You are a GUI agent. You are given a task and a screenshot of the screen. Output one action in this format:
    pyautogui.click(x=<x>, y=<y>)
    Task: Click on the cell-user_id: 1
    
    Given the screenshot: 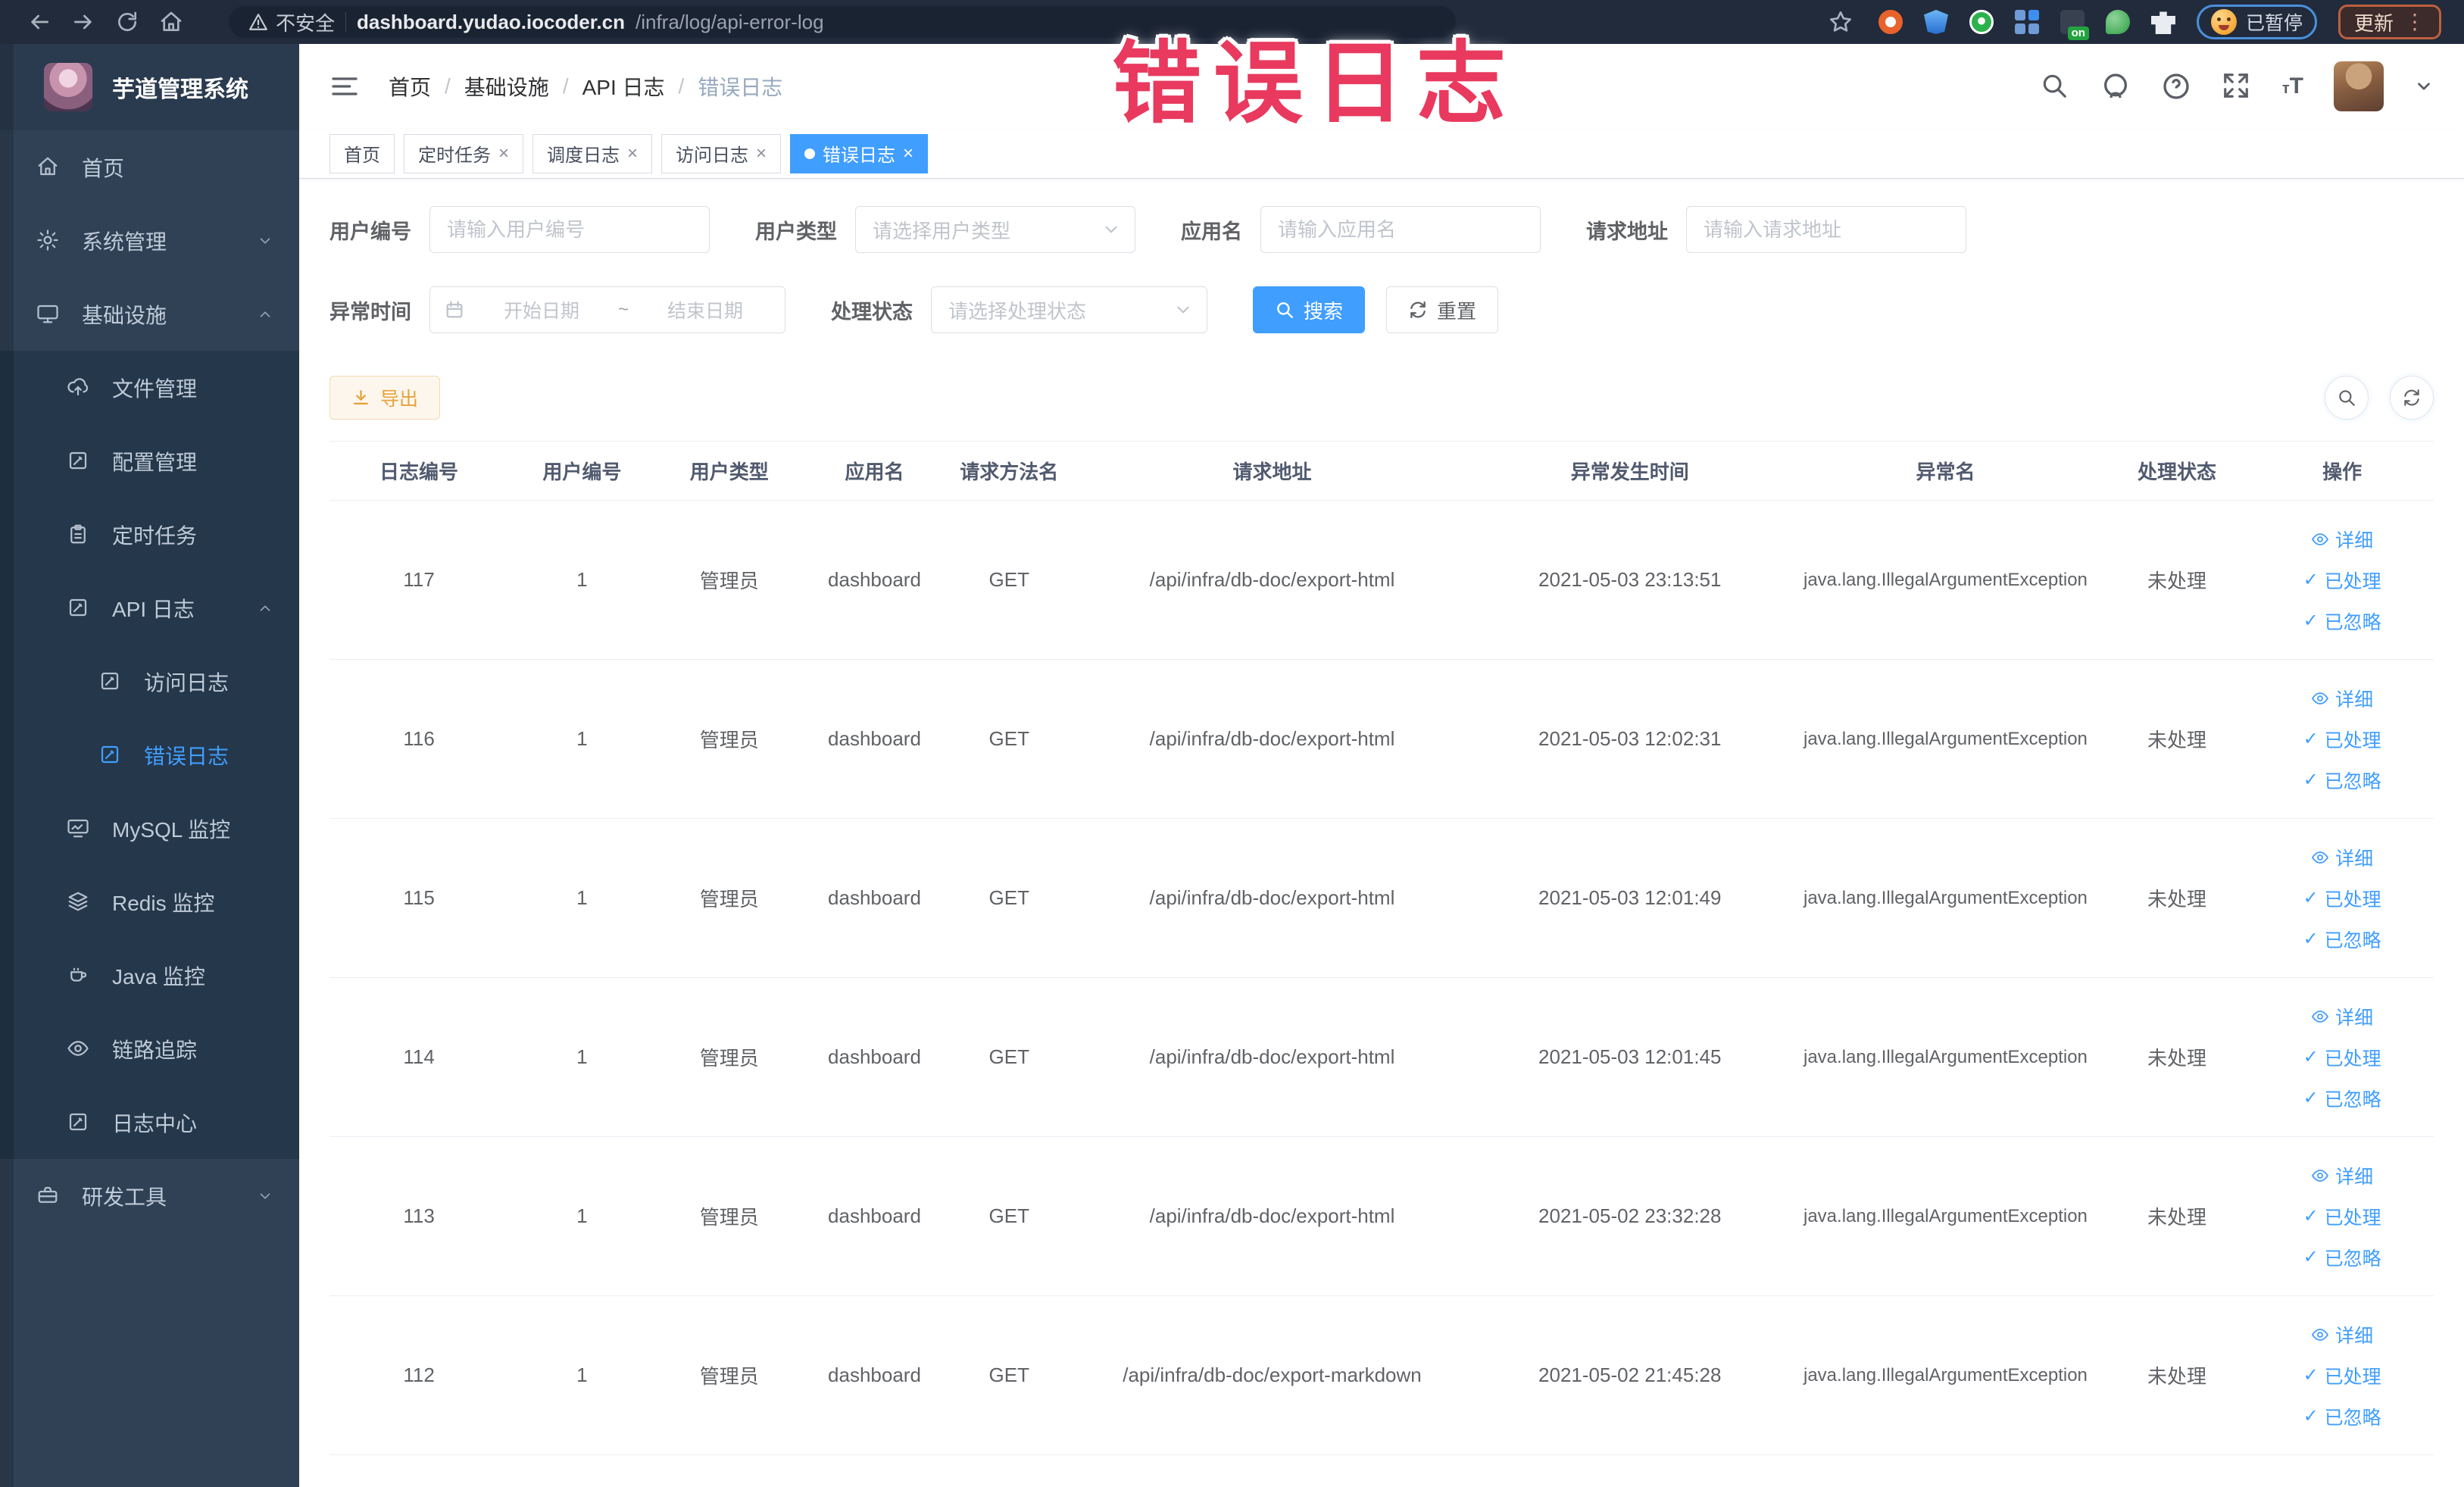 What is the action you would take?
    pyautogui.click(x=582, y=1216)
    